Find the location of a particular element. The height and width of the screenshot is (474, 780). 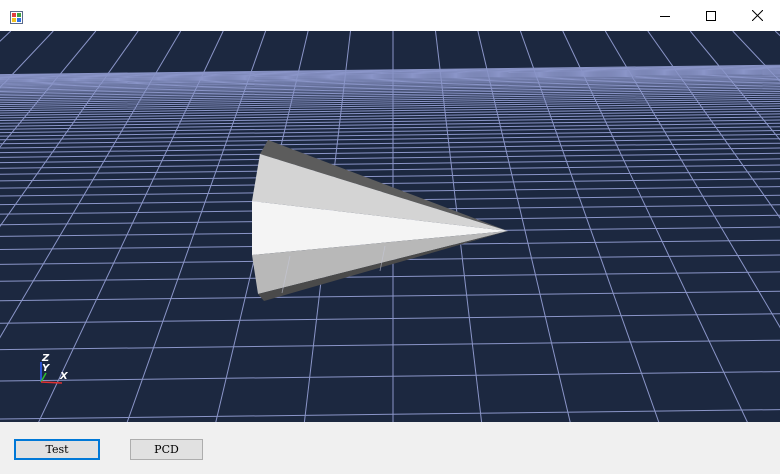

maximize-icon is located at coordinates (711, 15).